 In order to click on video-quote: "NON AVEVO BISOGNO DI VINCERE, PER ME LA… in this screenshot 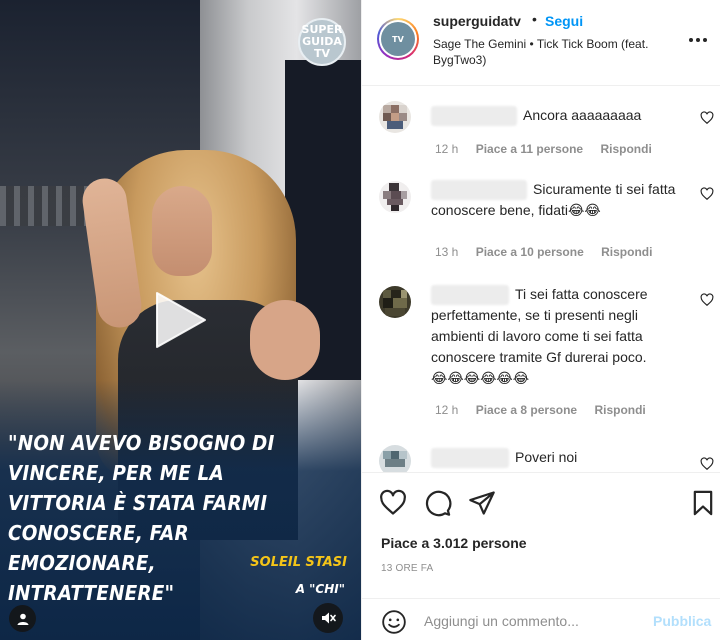, I will do `click(141, 518)`.